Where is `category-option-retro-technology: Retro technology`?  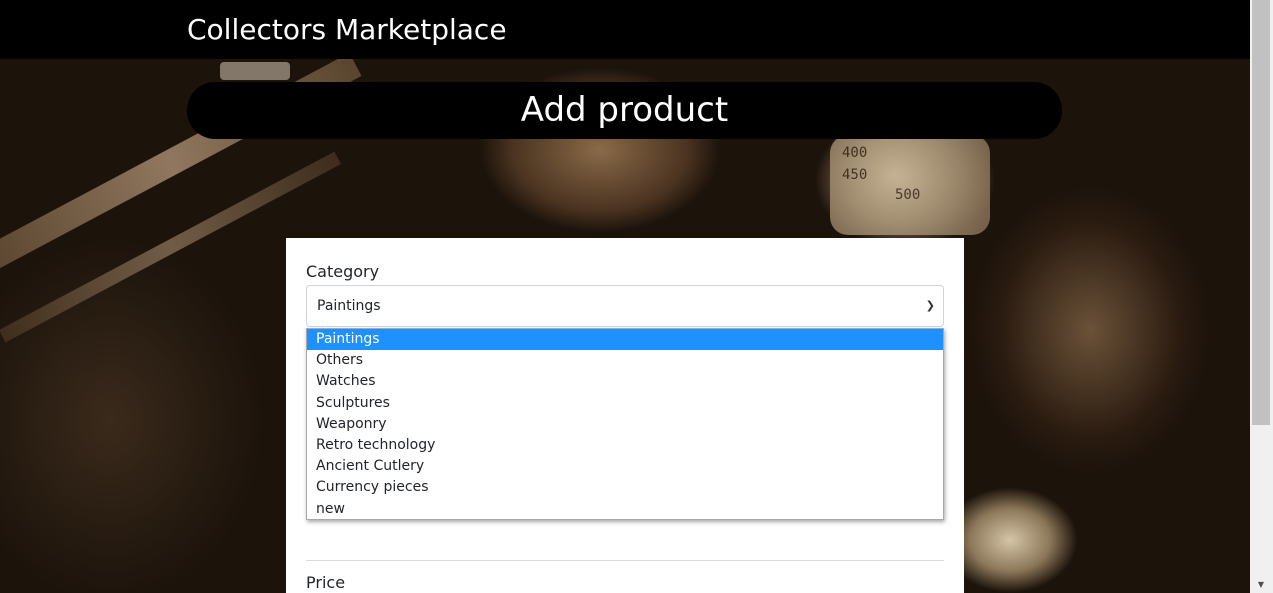 category-option-retro-technology: Retro technology is located at coordinates (625, 445).